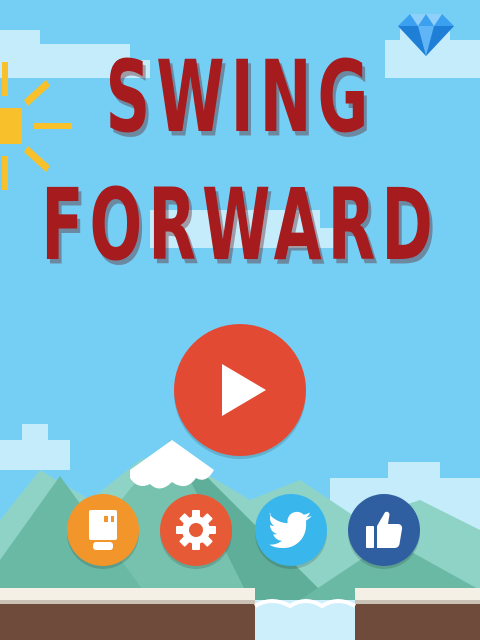  I want to click on dirt-ground-left, so click(127, 621).